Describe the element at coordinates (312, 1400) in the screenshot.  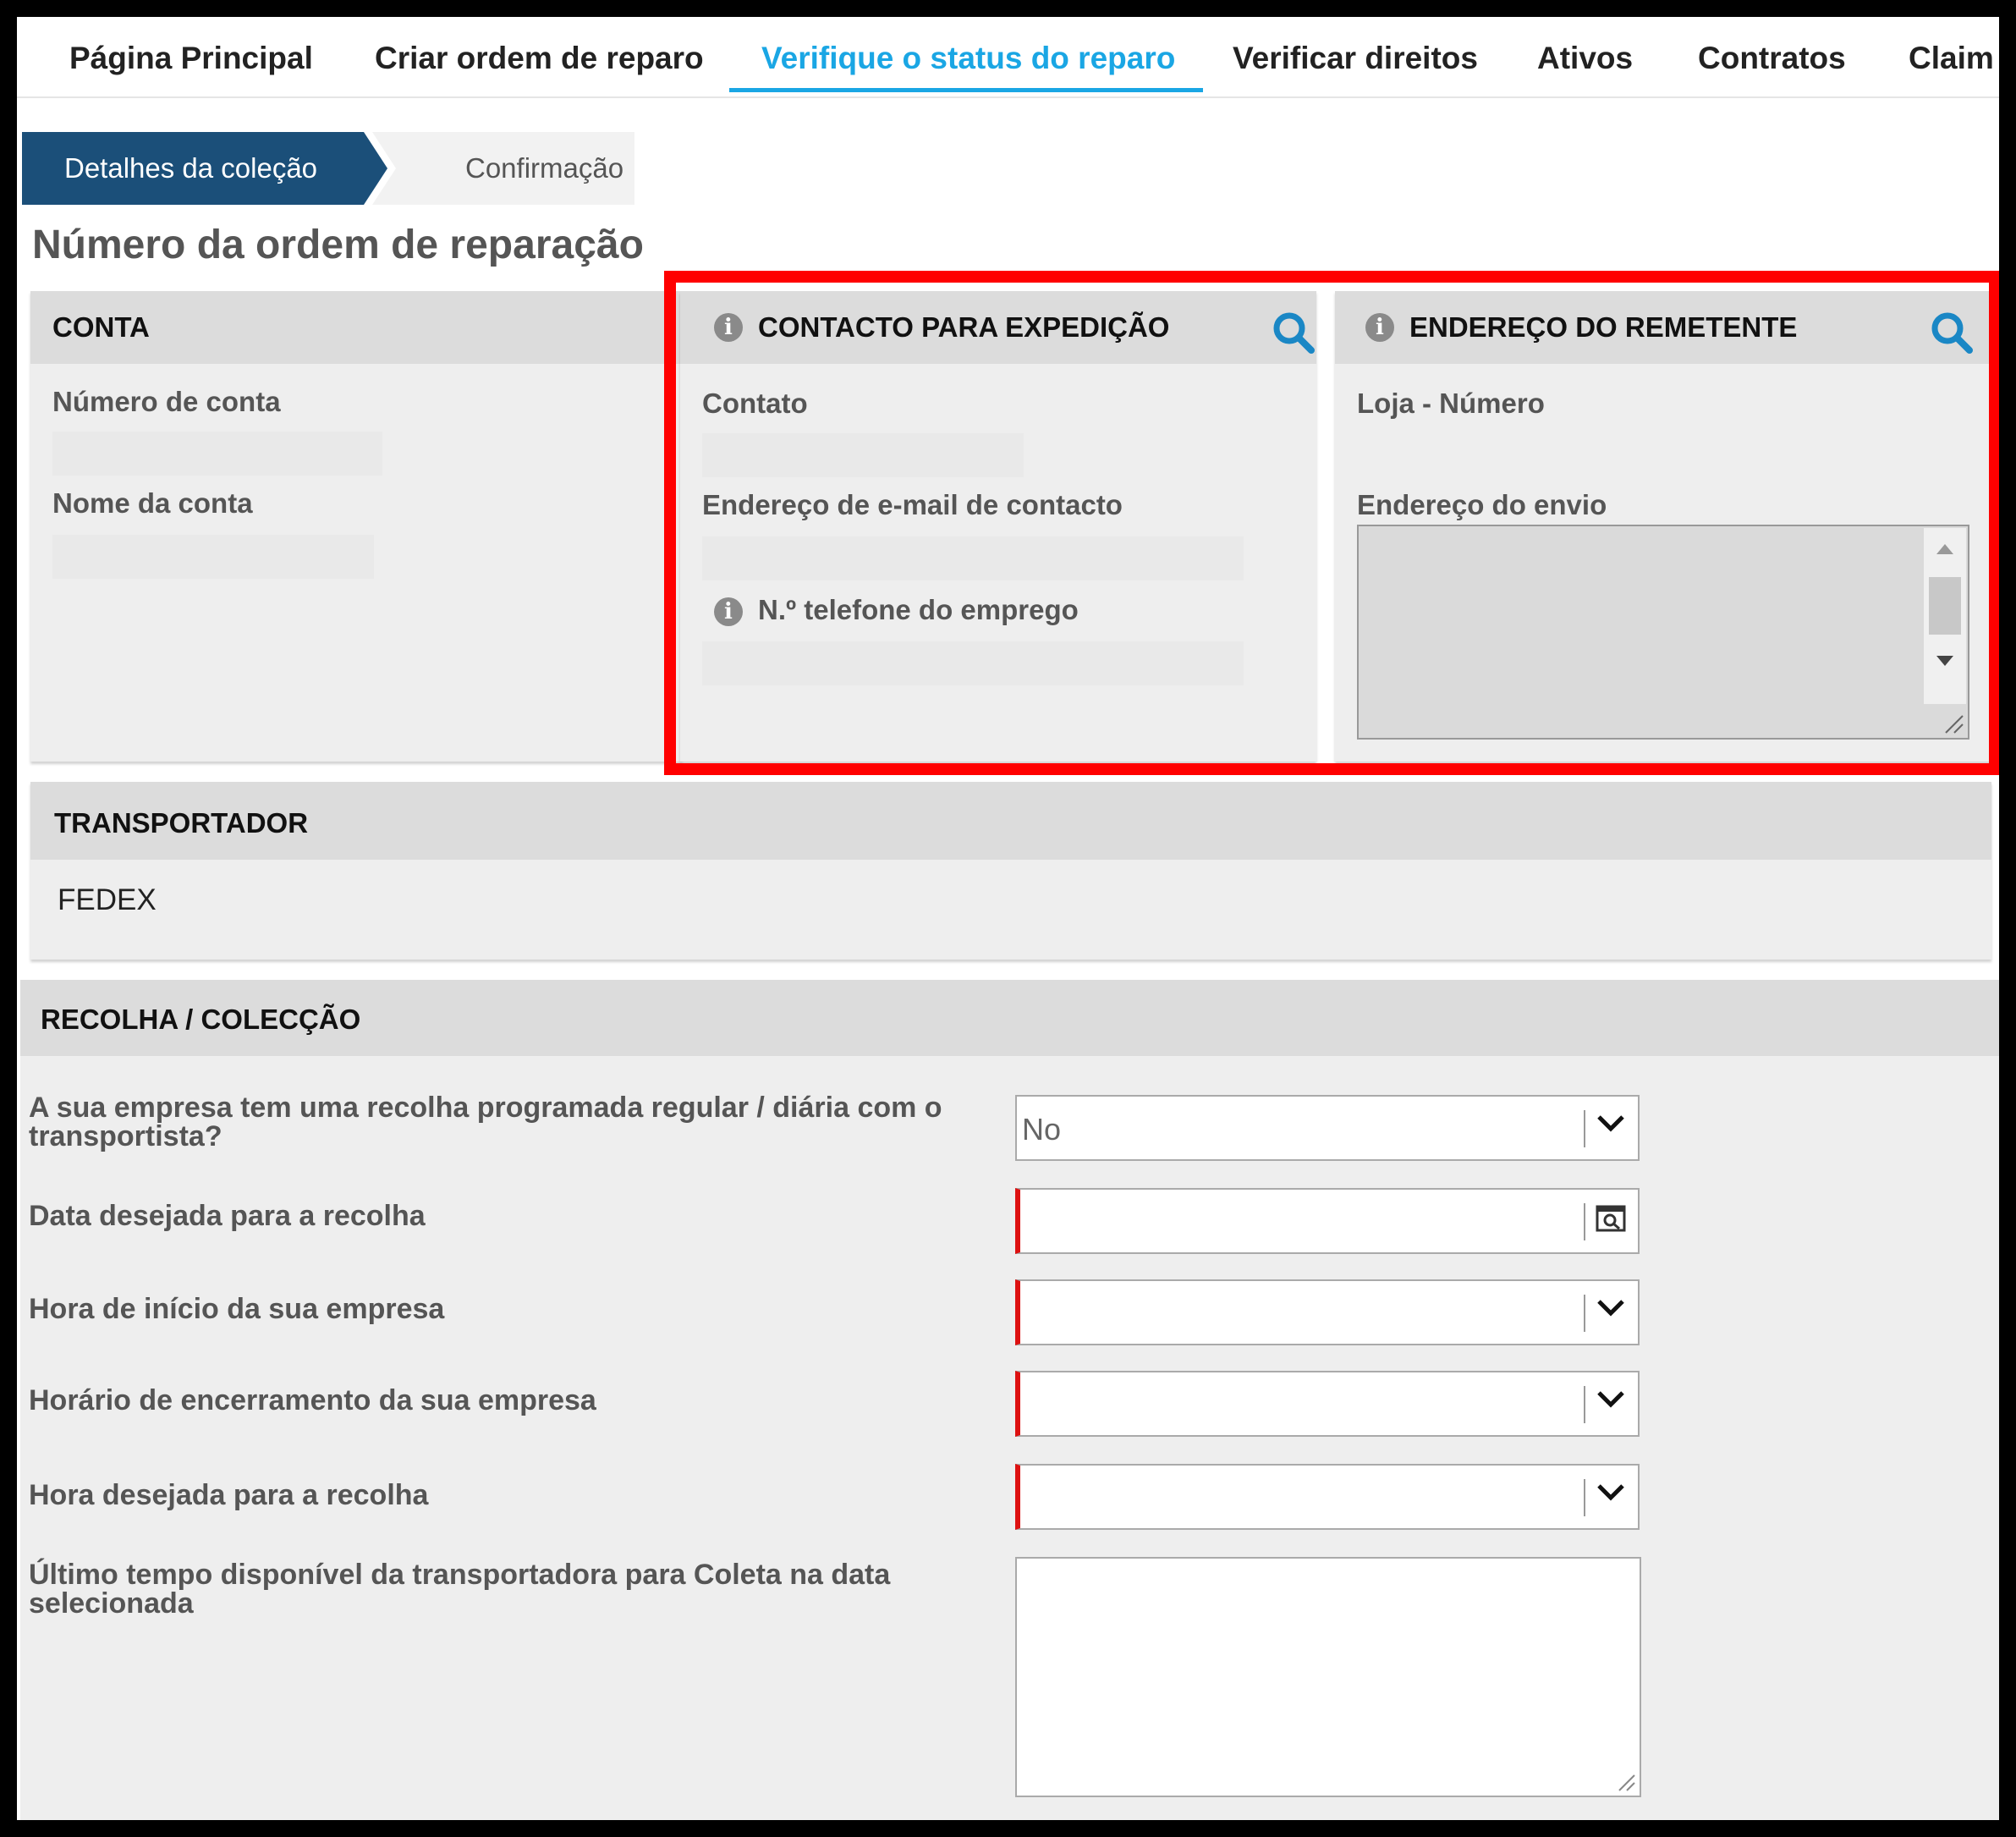
I see `business-close-time-label: Horário de encerramento da sua empresa` at that location.